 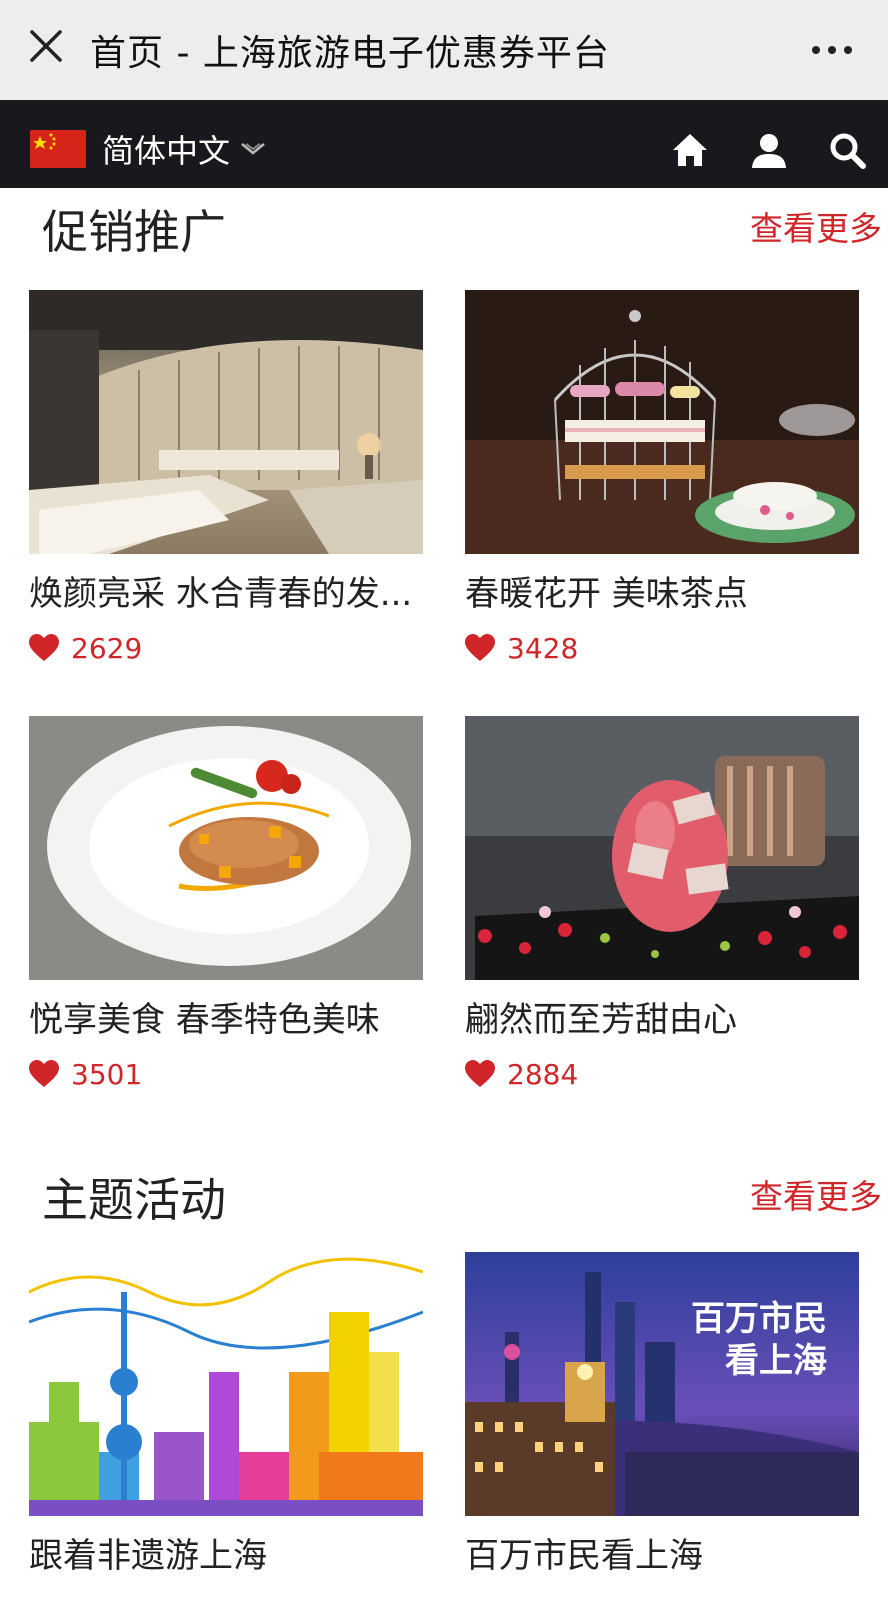 What do you see at coordinates (226, 1074) in the screenshot?
I see `like-count: 3501` at bounding box center [226, 1074].